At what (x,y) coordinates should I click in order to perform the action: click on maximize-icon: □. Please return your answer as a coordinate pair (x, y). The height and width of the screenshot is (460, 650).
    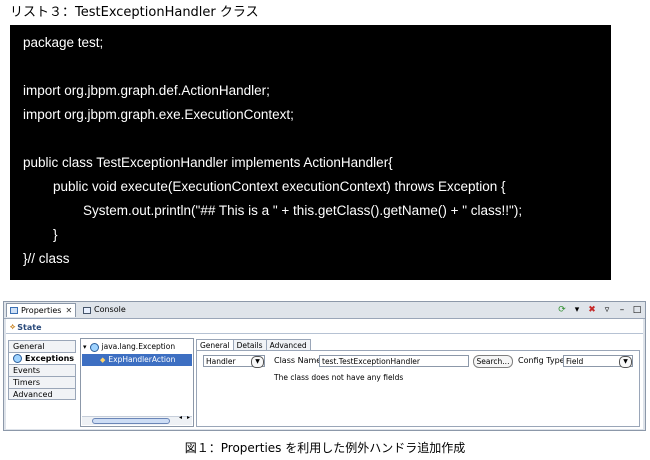
    Looking at the image, I should click on (637, 310).